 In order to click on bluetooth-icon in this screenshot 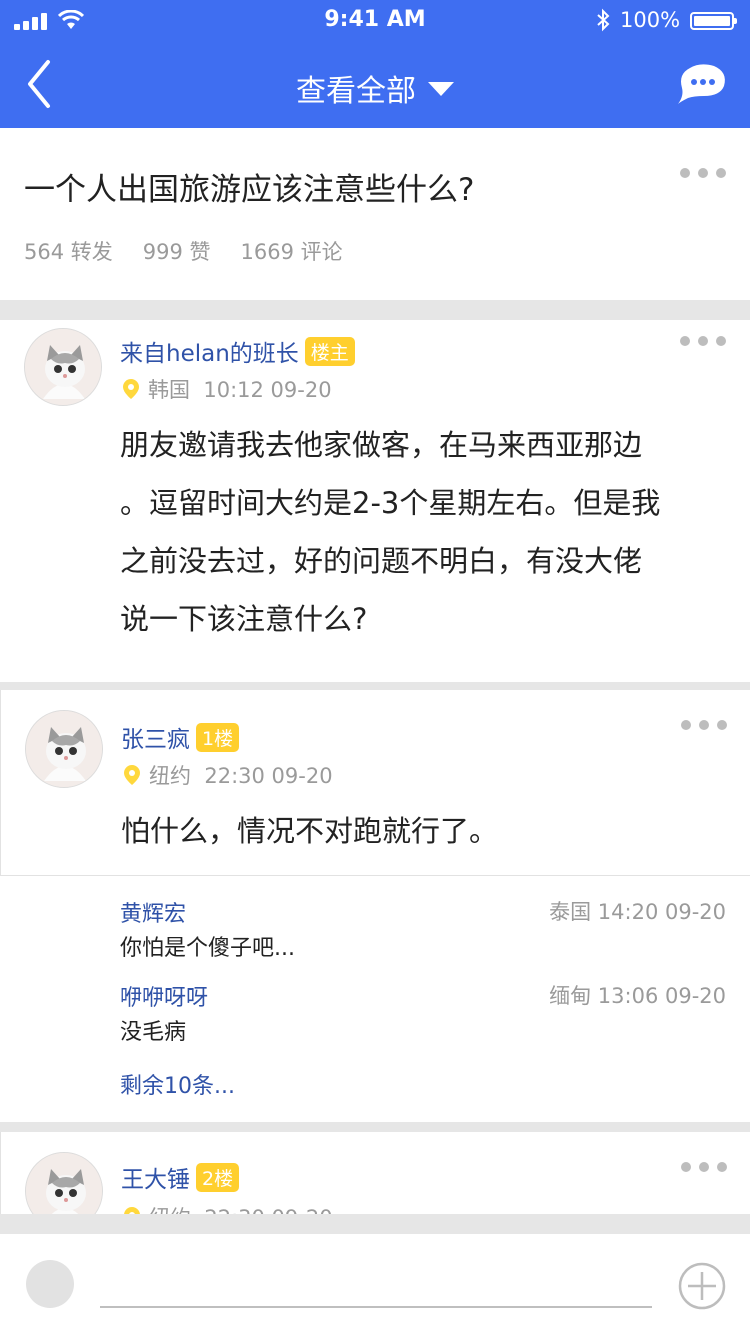, I will do `click(603, 20)`.